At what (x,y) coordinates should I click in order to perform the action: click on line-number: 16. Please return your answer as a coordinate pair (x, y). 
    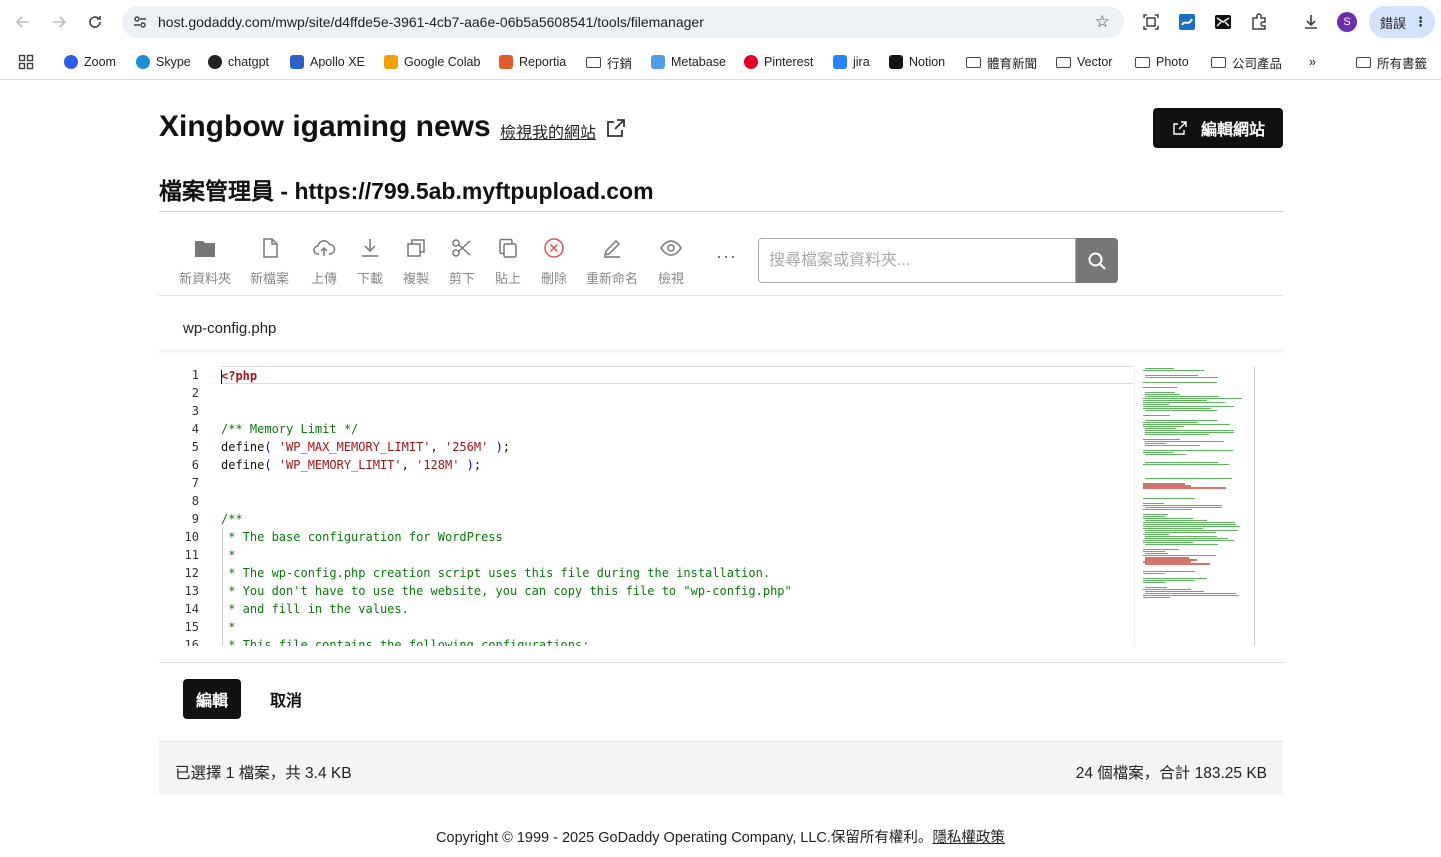
    Looking at the image, I should click on (191, 642).